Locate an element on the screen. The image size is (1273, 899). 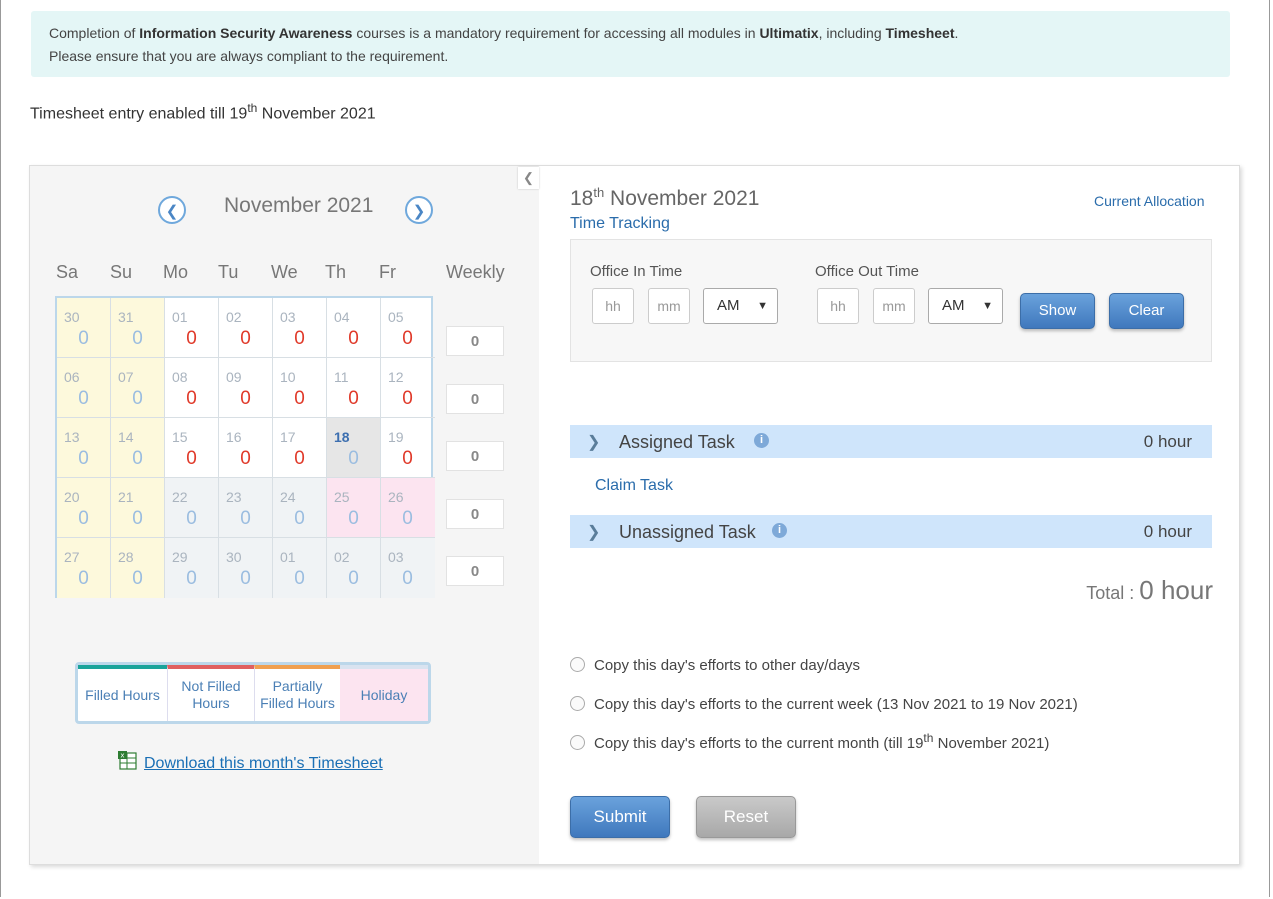
calendar-day-cell: 18 0 is located at coordinates (354, 448).